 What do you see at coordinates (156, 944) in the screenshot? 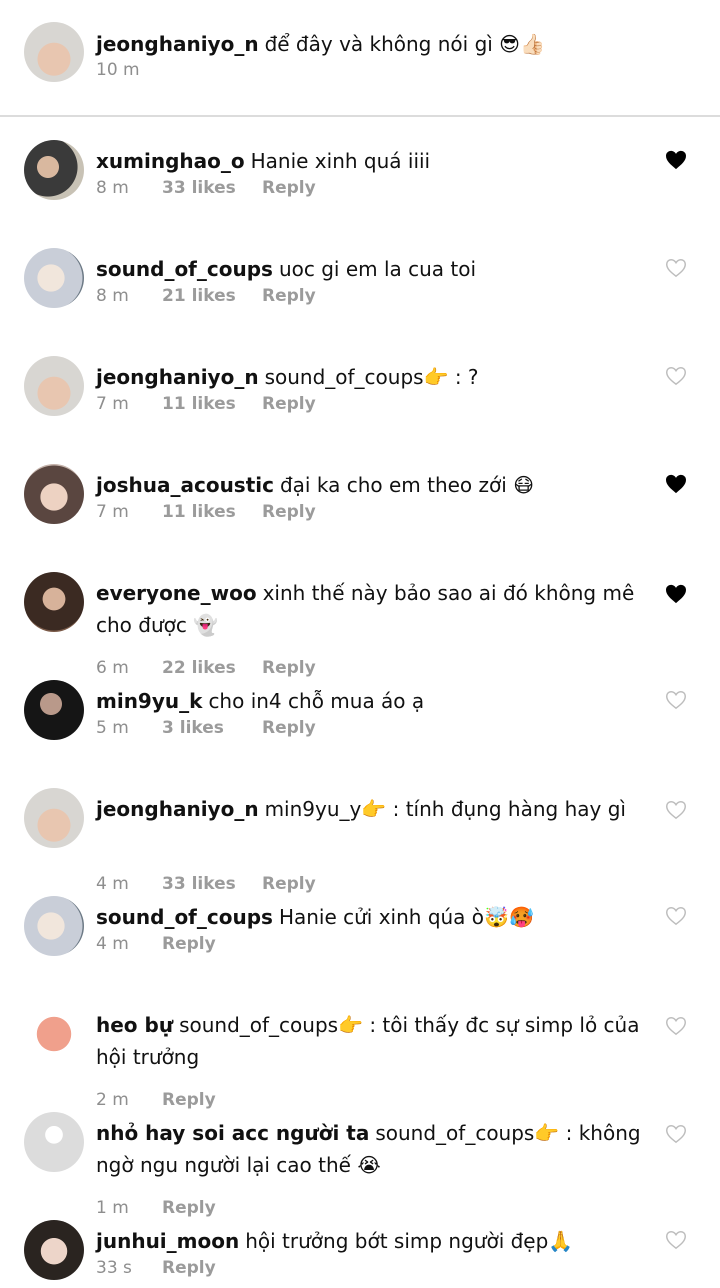
I see `comment-meta: 4 m Reply` at bounding box center [156, 944].